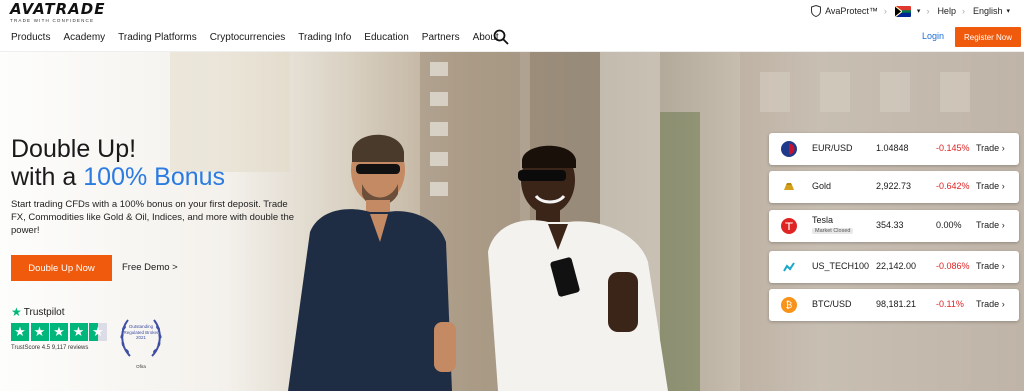 This screenshot has width=1024, height=391. Describe the element at coordinates (953, 148) in the screenshot. I see `ticker-change: -0.145%` at that location.